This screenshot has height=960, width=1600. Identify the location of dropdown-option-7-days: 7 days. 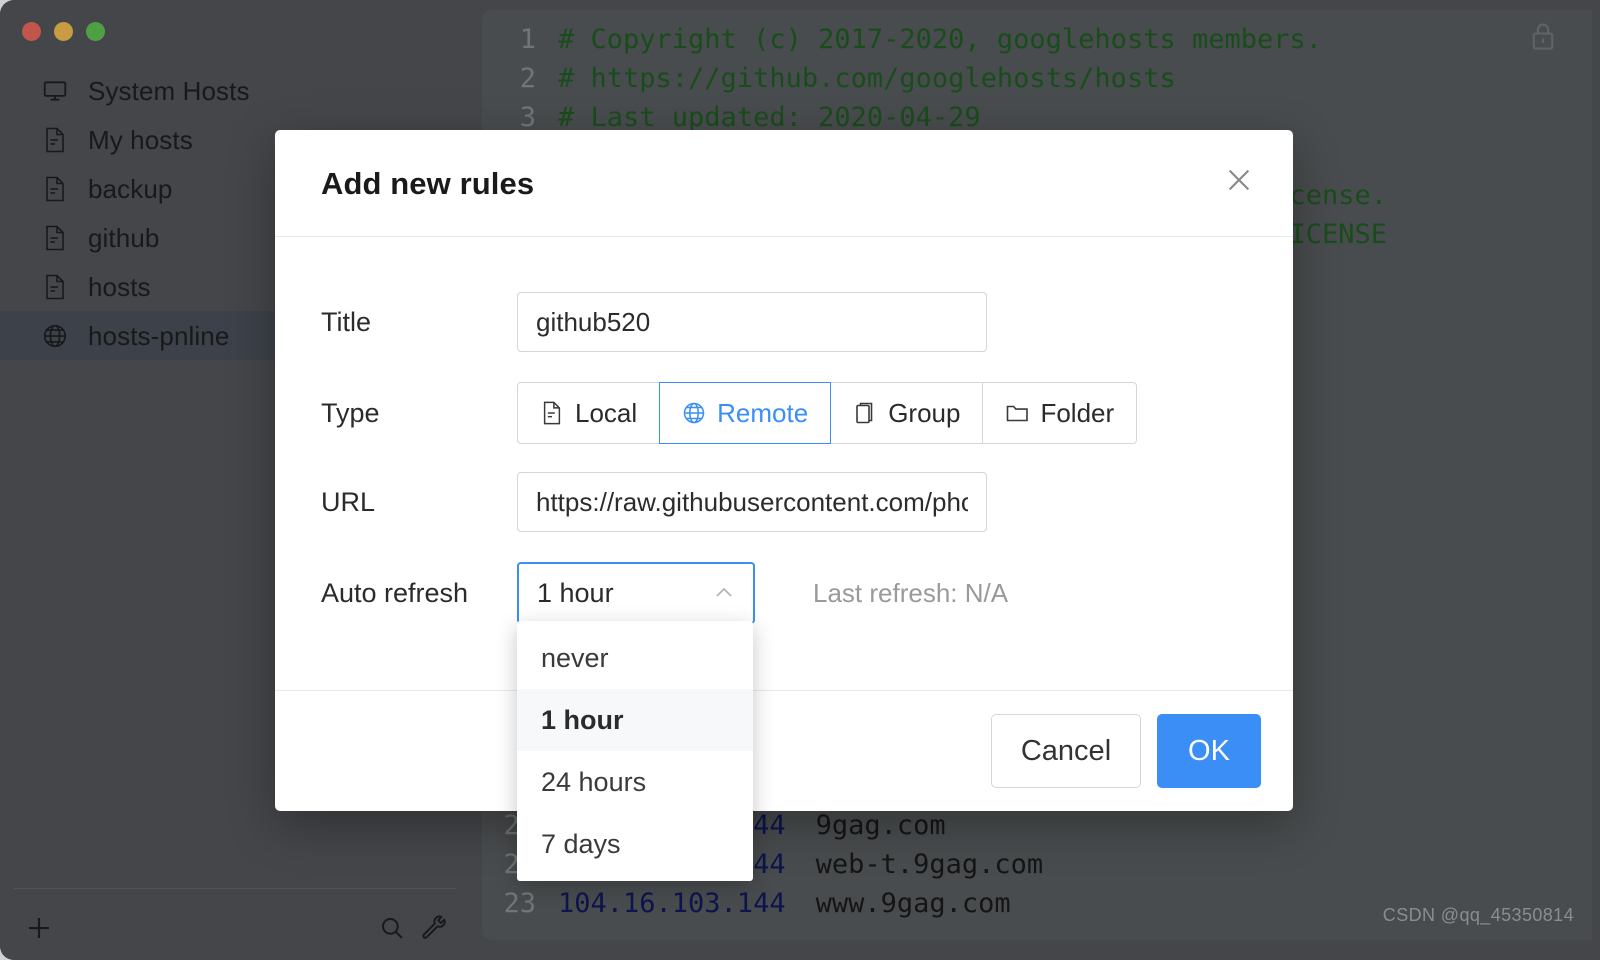
(635, 844).